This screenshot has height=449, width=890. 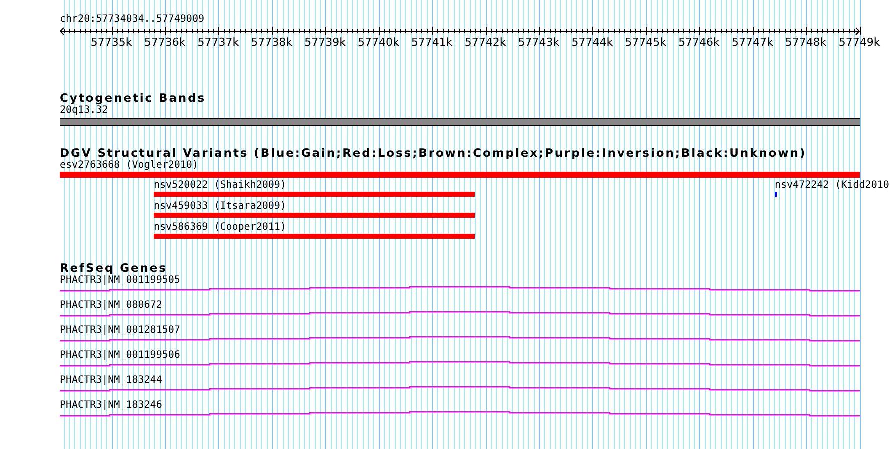 What do you see at coordinates (219, 42) in the screenshot?
I see `tick-label: 57737k` at bounding box center [219, 42].